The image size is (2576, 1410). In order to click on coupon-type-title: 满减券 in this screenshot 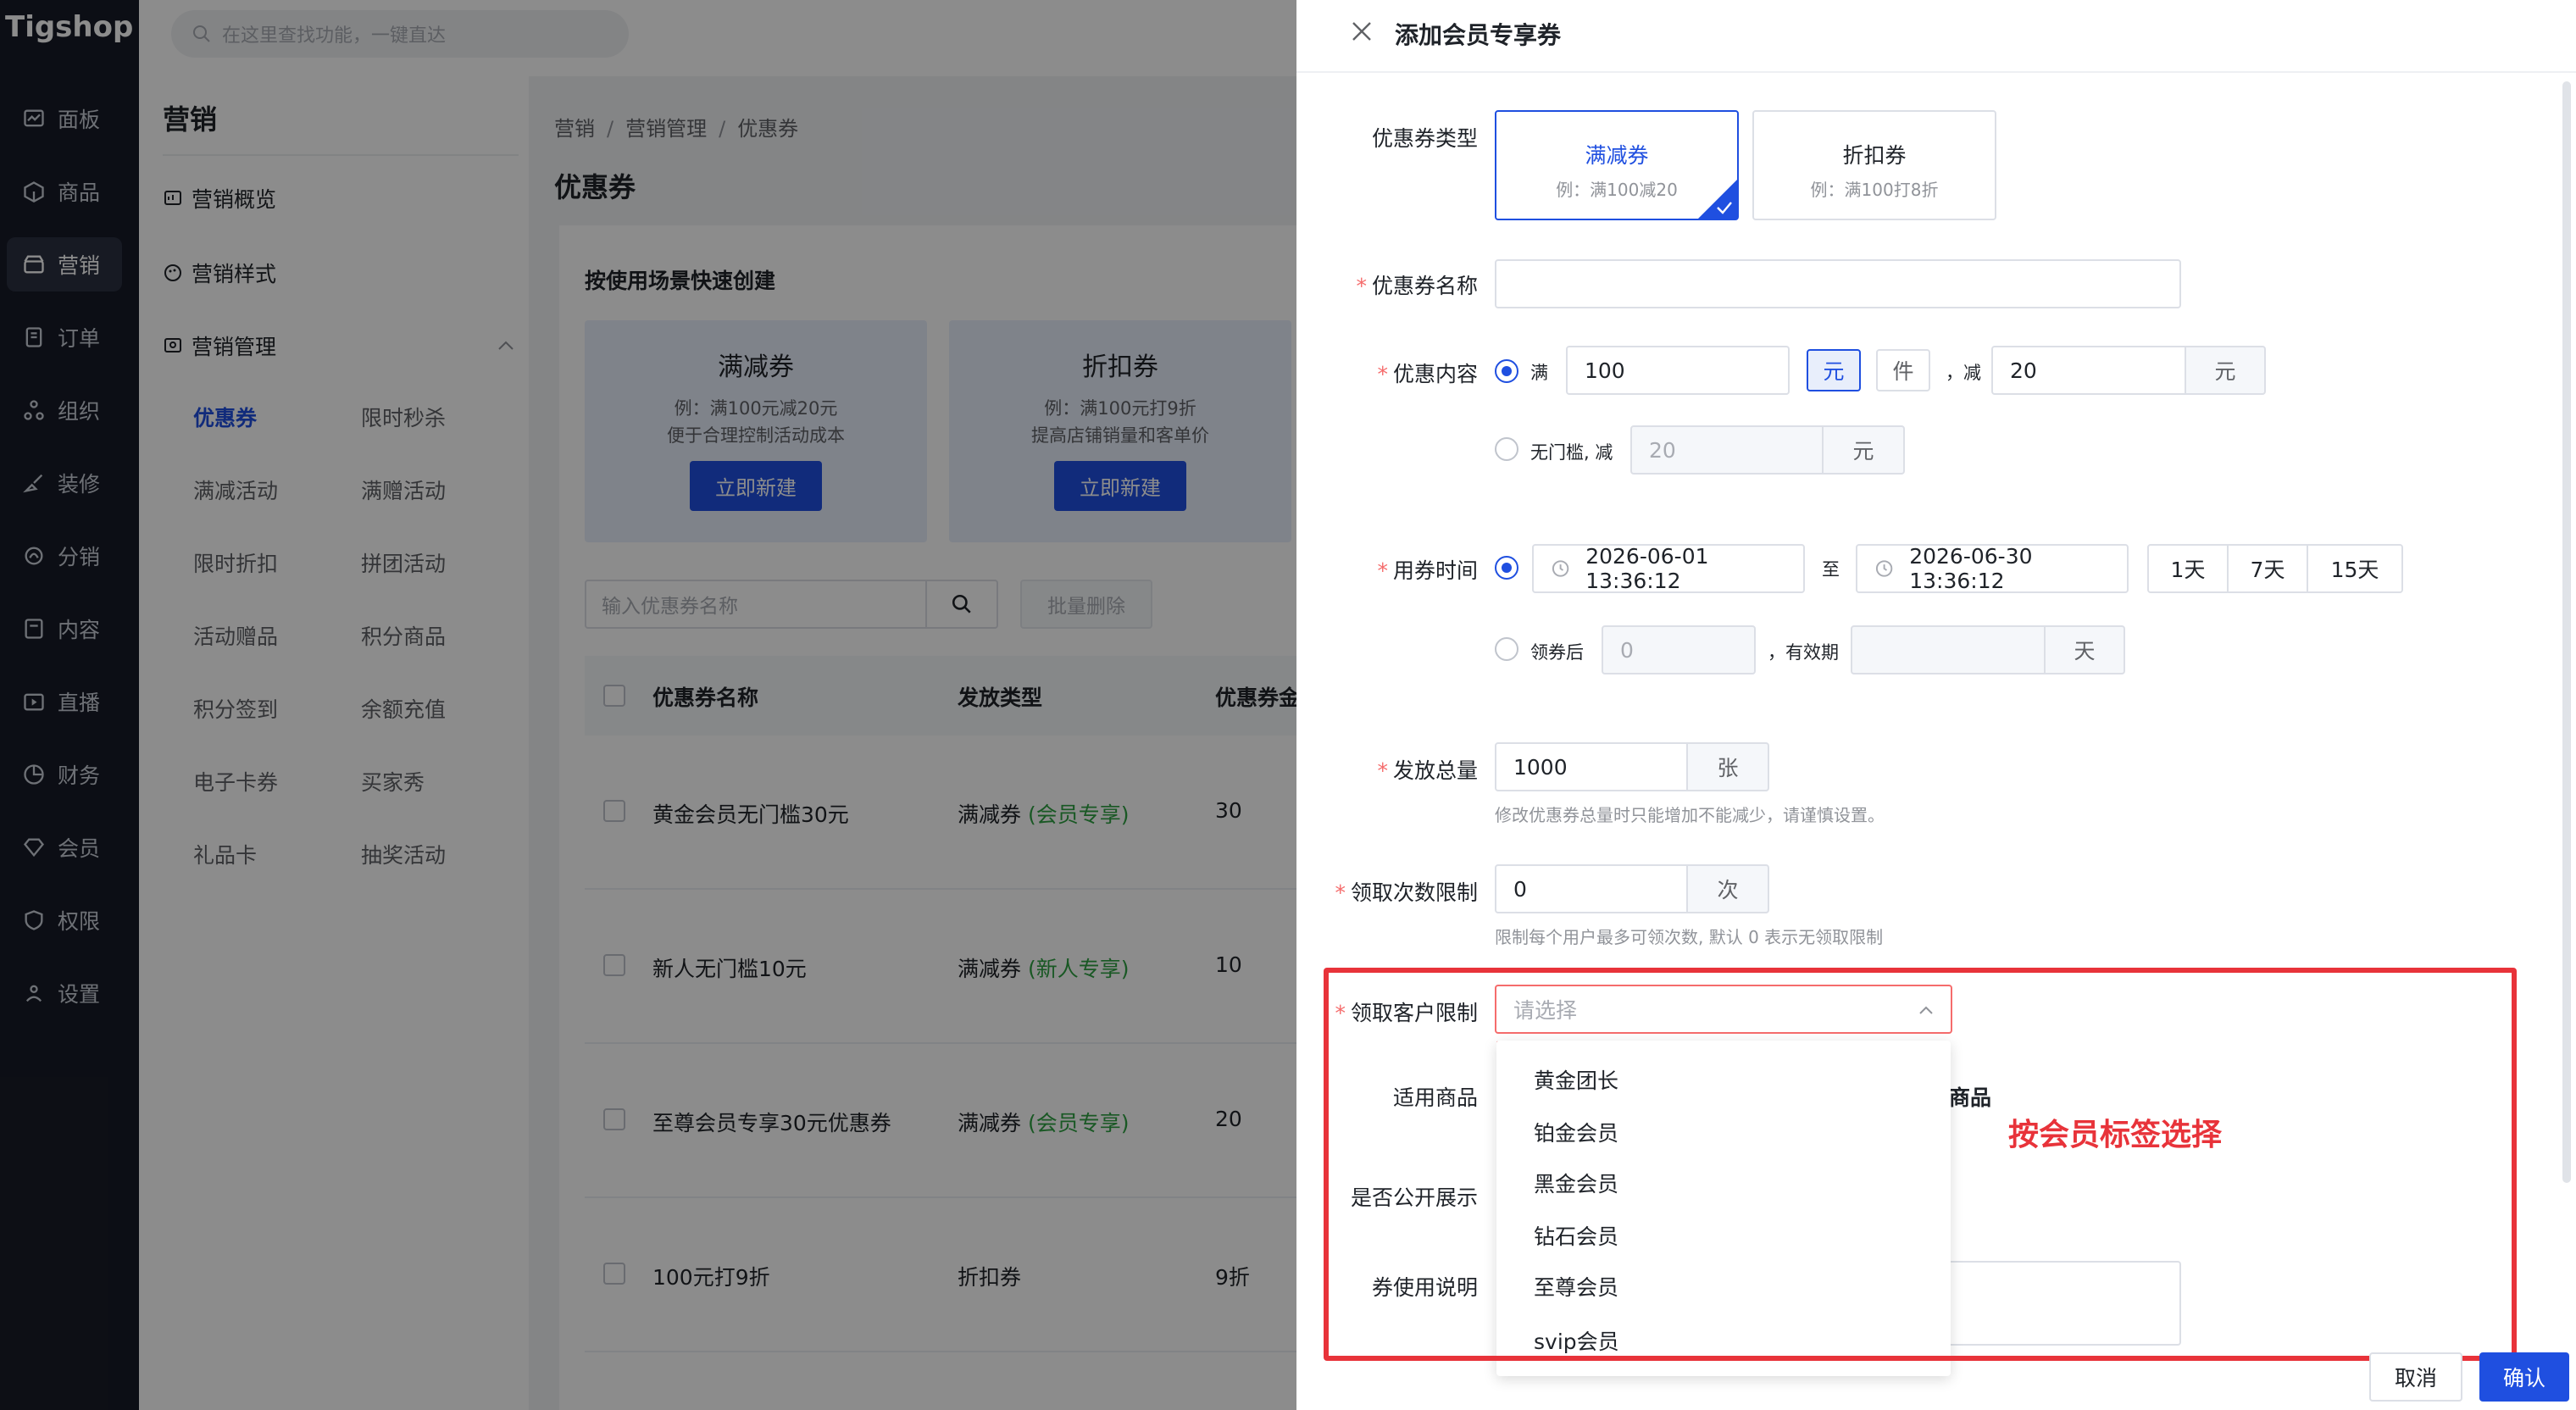, I will do `click(1617, 155)`.